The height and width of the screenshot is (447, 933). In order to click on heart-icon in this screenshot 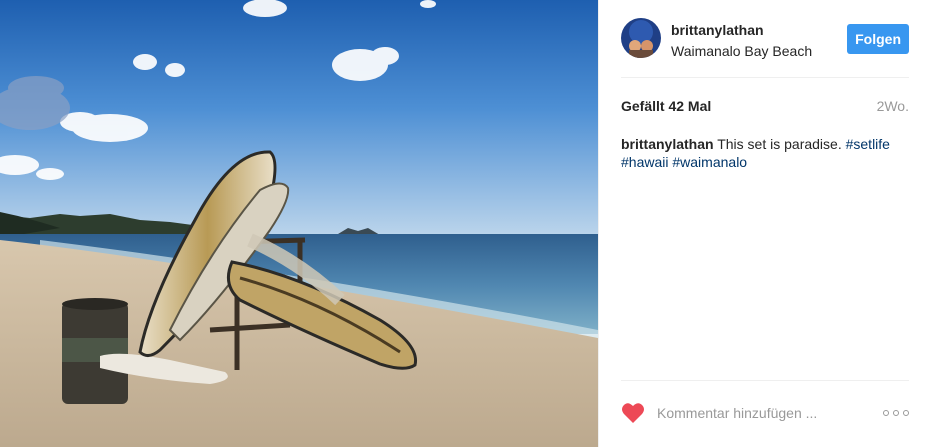, I will do `click(633, 413)`.